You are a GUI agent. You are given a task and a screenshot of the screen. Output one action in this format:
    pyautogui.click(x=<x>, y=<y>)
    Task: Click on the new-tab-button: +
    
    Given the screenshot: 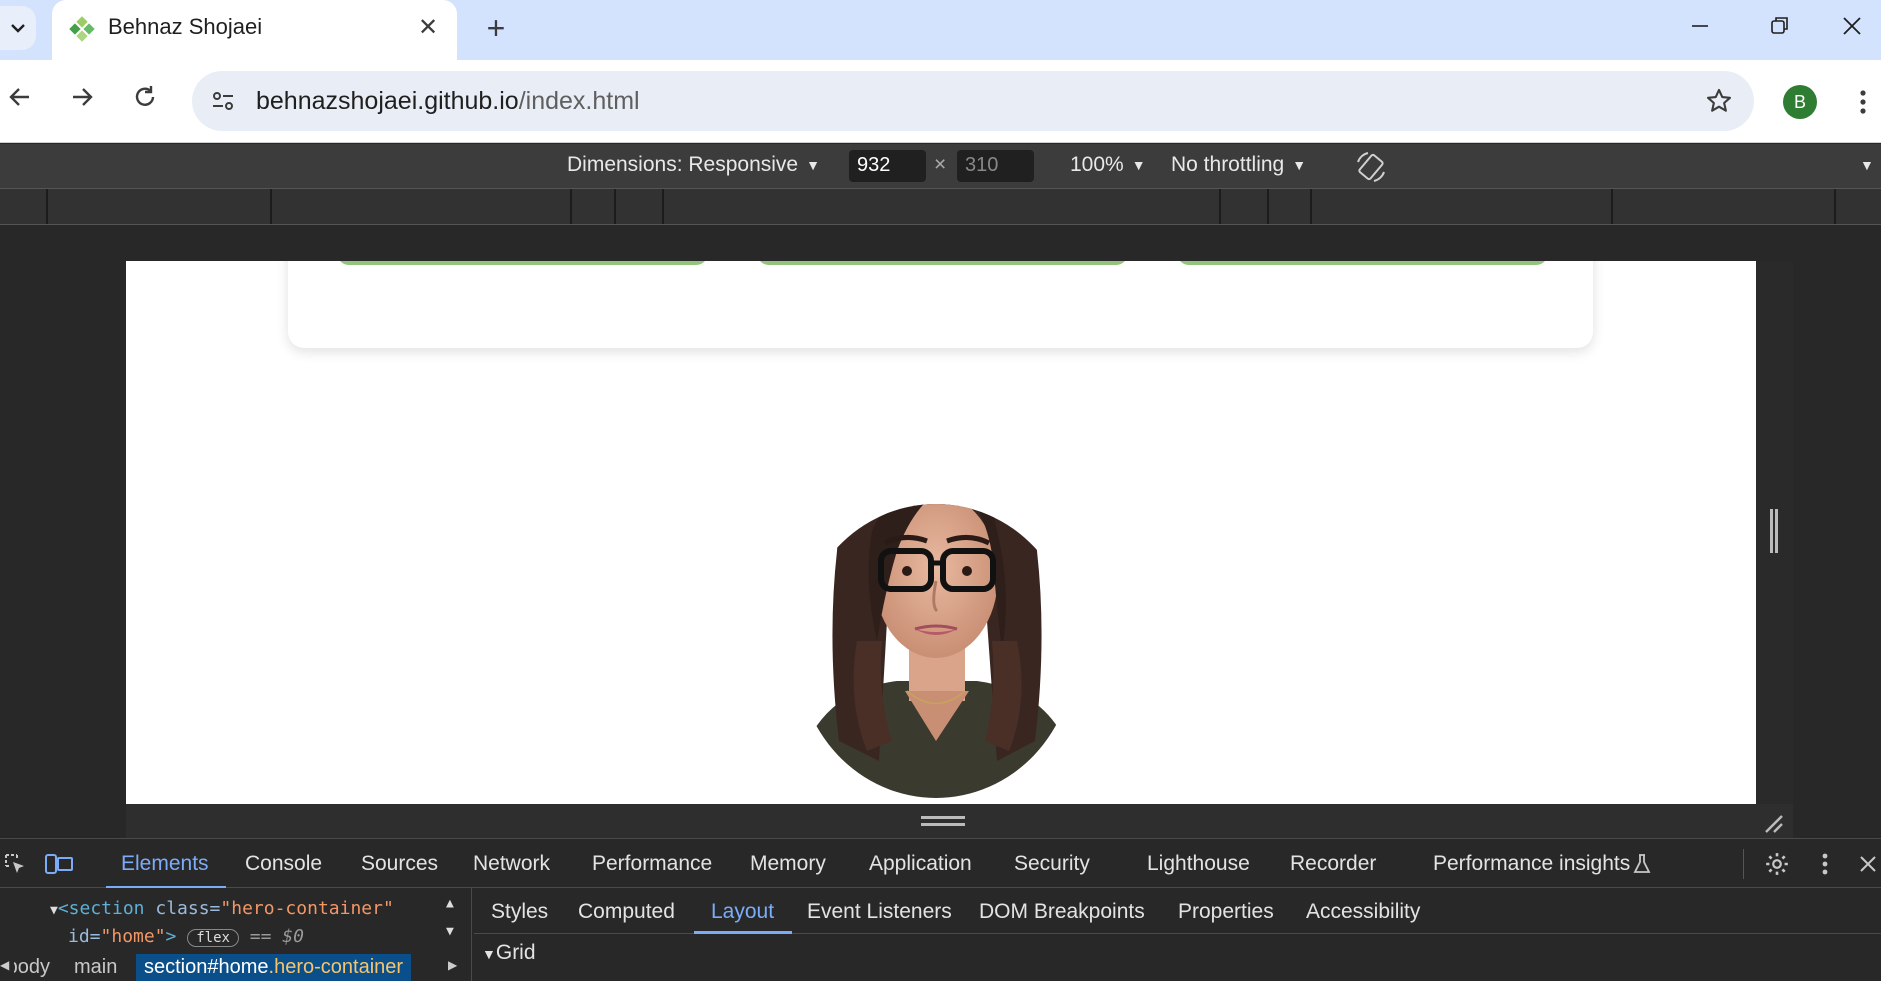 What is the action you would take?
    pyautogui.click(x=496, y=28)
    